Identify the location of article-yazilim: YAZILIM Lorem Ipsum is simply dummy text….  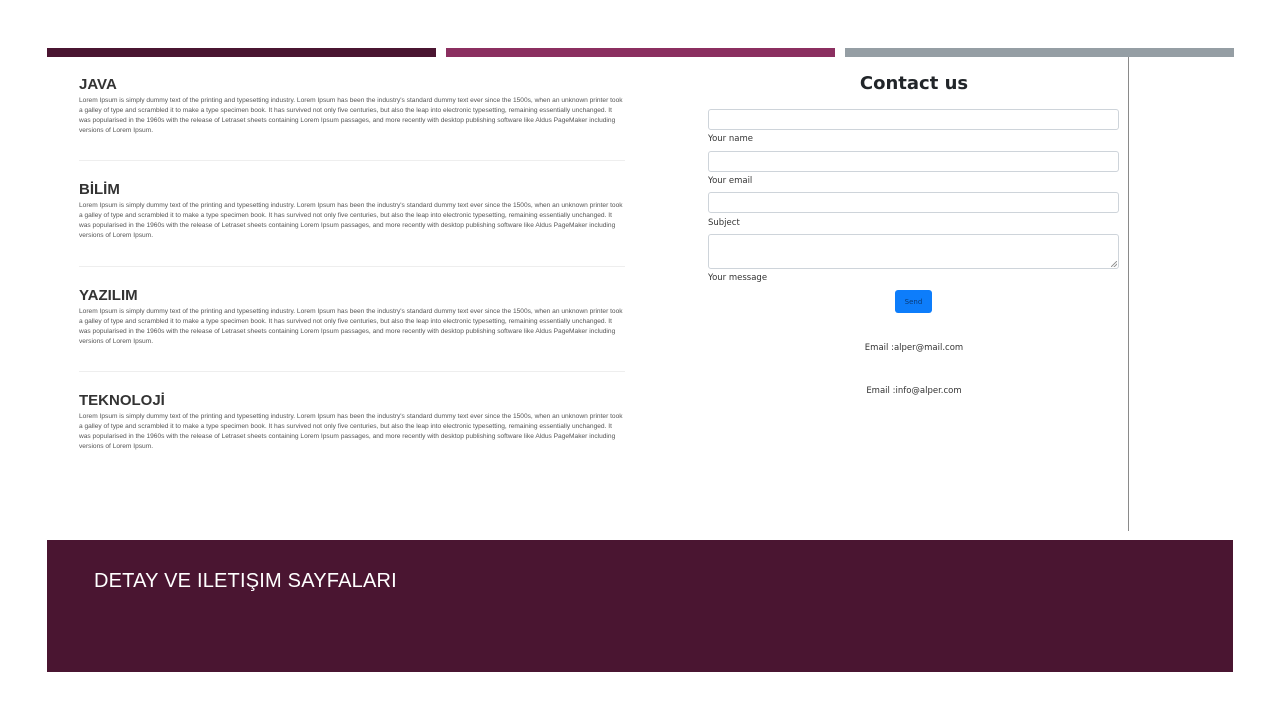
(352, 316).